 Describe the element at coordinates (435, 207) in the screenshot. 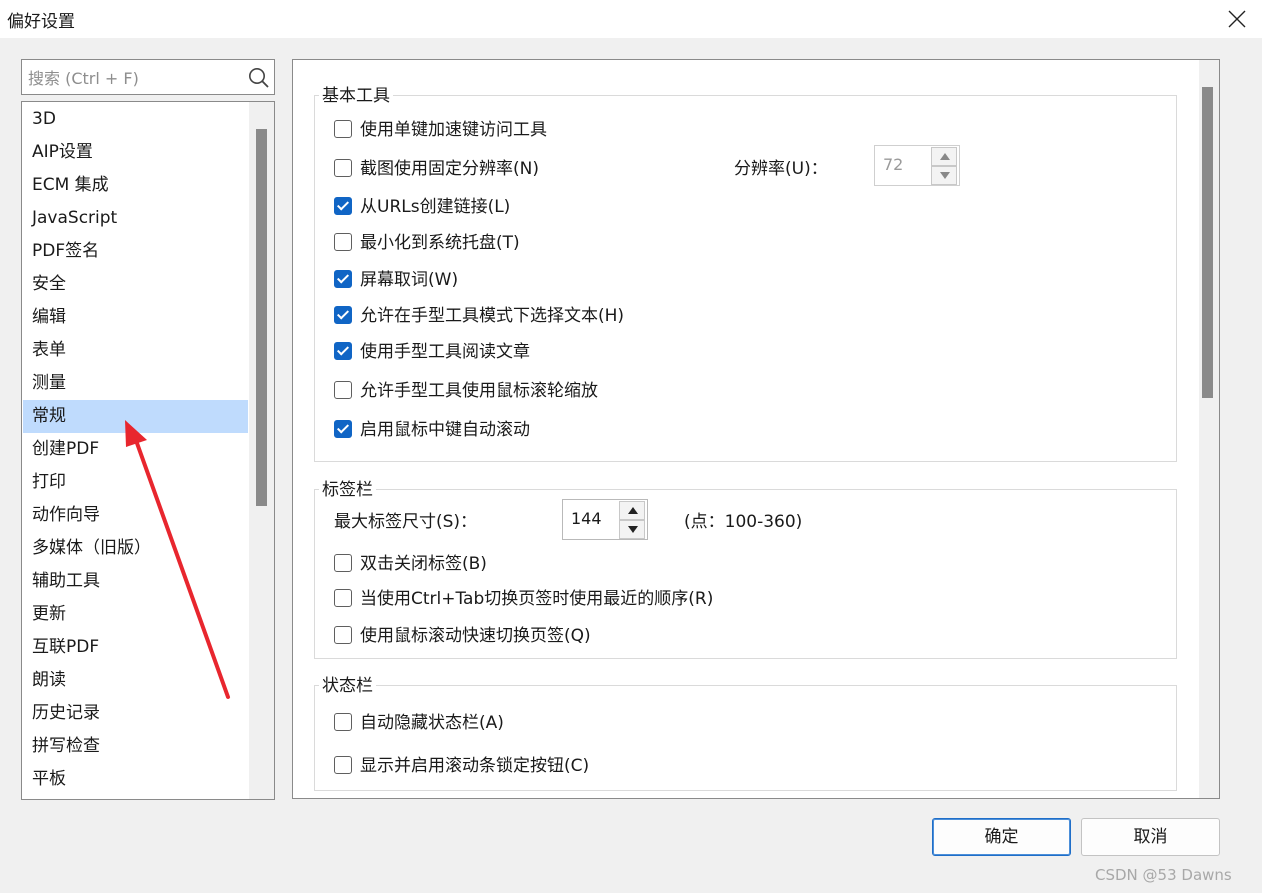

I see `urls-links-label: 从URLs创建链接(L)` at that location.